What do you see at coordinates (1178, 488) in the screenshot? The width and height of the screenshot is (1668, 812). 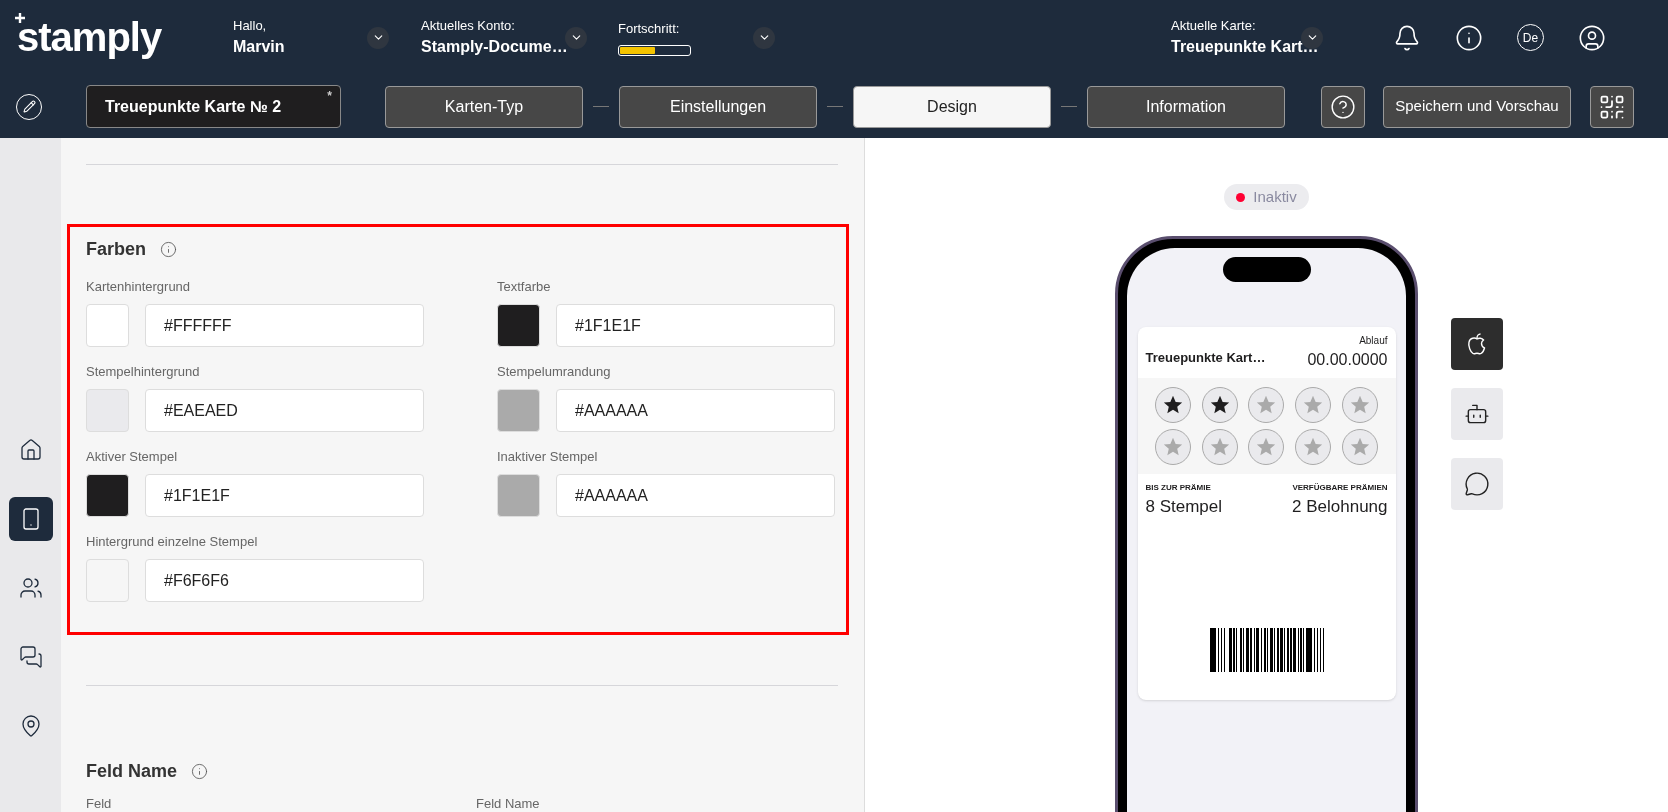 I see `info-label: BIS ZUR PRÄMIE` at bounding box center [1178, 488].